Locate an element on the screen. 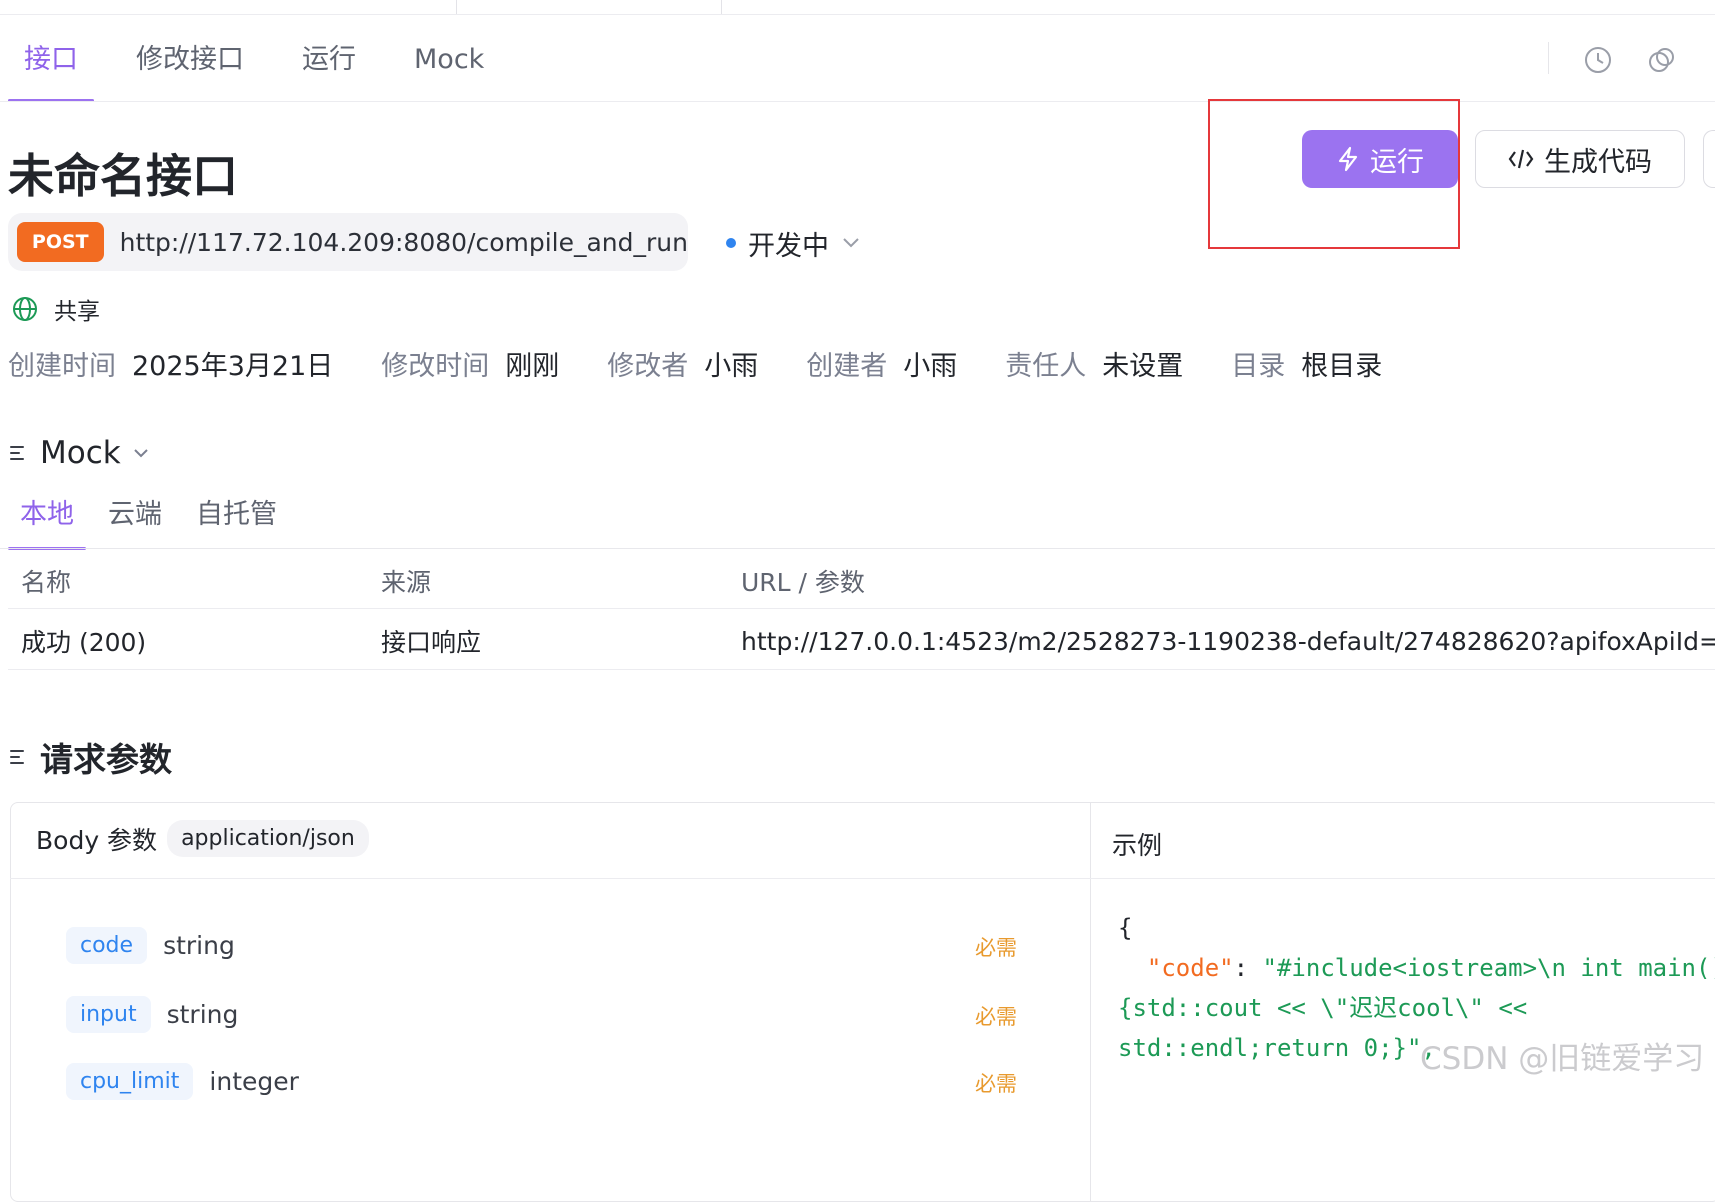 The width and height of the screenshot is (1715, 1202). status-dot is located at coordinates (731, 243).